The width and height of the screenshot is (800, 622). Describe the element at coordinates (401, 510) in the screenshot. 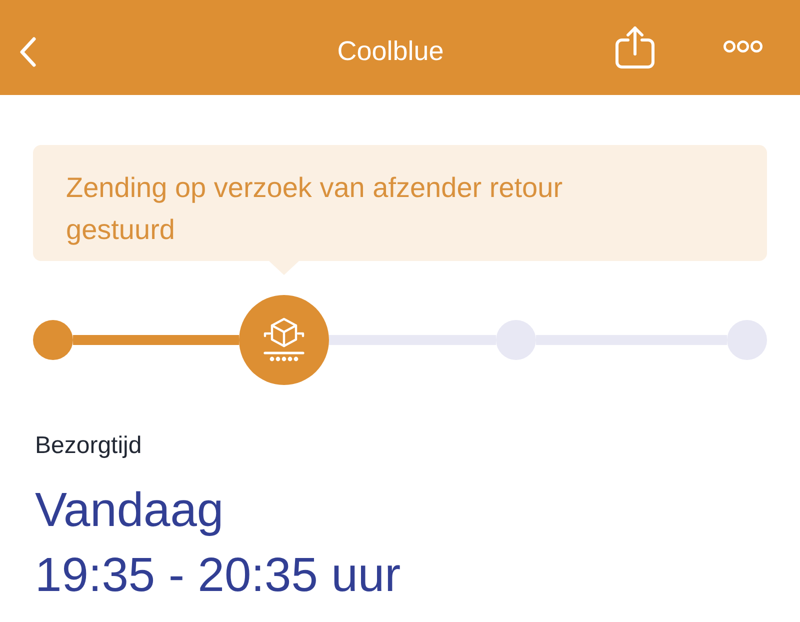

I see `delivery-day: Vandaag` at that location.